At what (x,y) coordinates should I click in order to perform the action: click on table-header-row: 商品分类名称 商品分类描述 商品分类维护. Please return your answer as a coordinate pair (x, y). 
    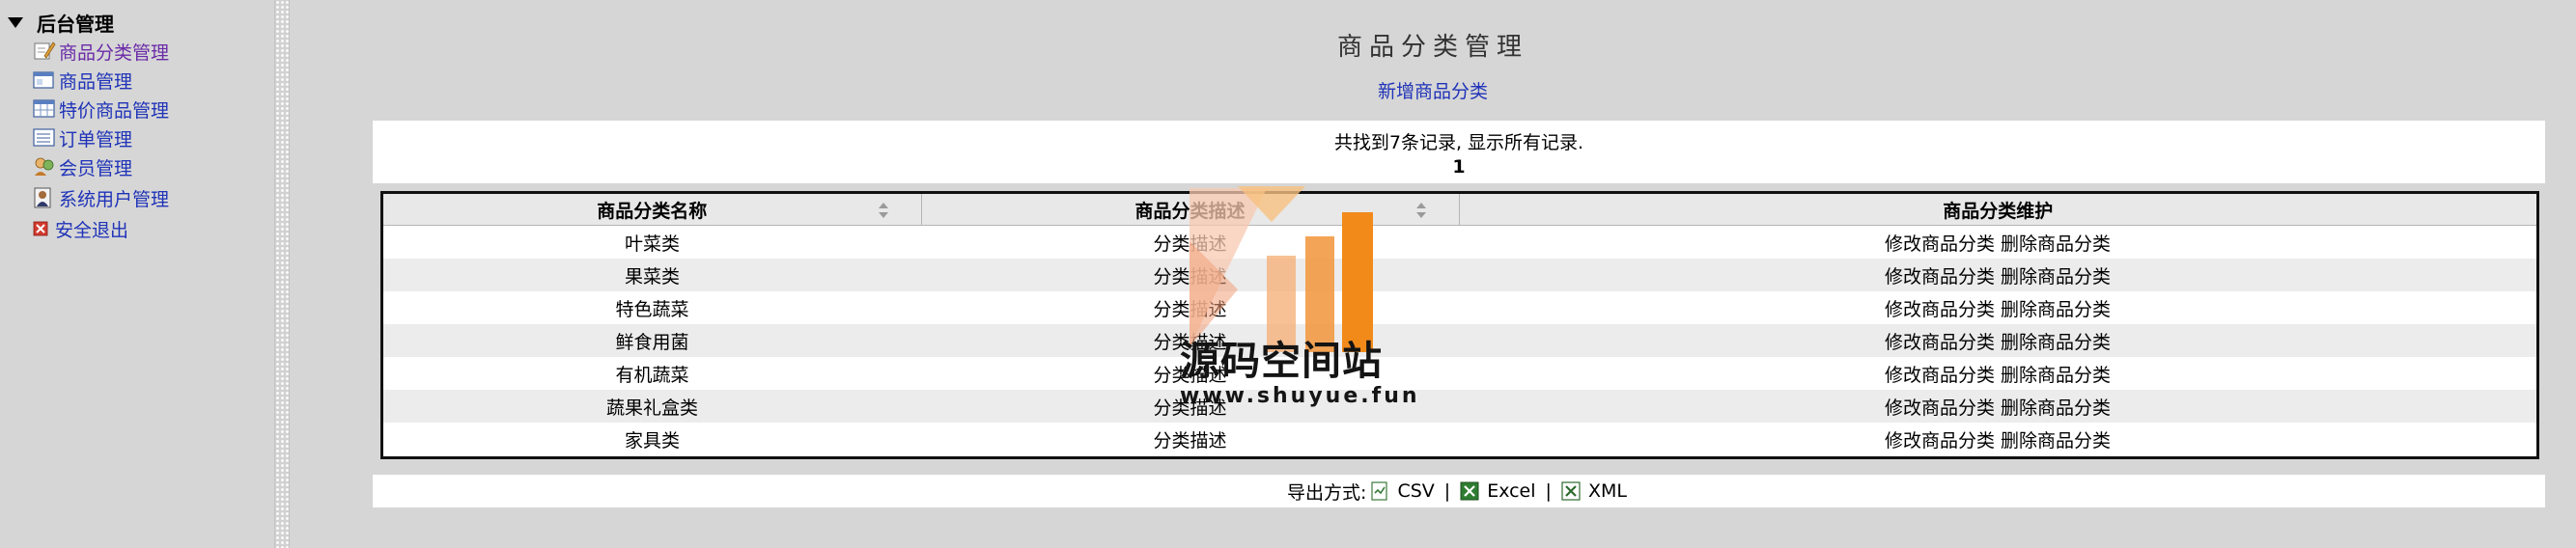
    Looking at the image, I should click on (1460, 210).